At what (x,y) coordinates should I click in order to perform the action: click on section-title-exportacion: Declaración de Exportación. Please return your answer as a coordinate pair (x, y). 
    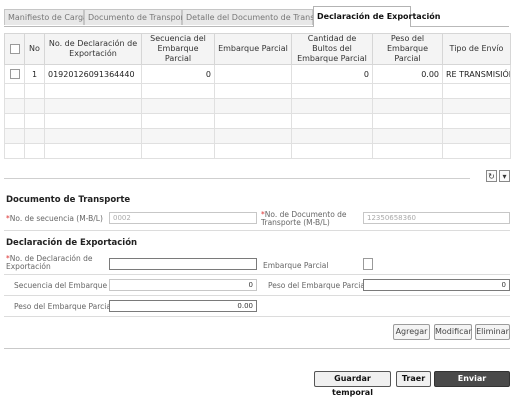
    Looking at the image, I should click on (72, 243).